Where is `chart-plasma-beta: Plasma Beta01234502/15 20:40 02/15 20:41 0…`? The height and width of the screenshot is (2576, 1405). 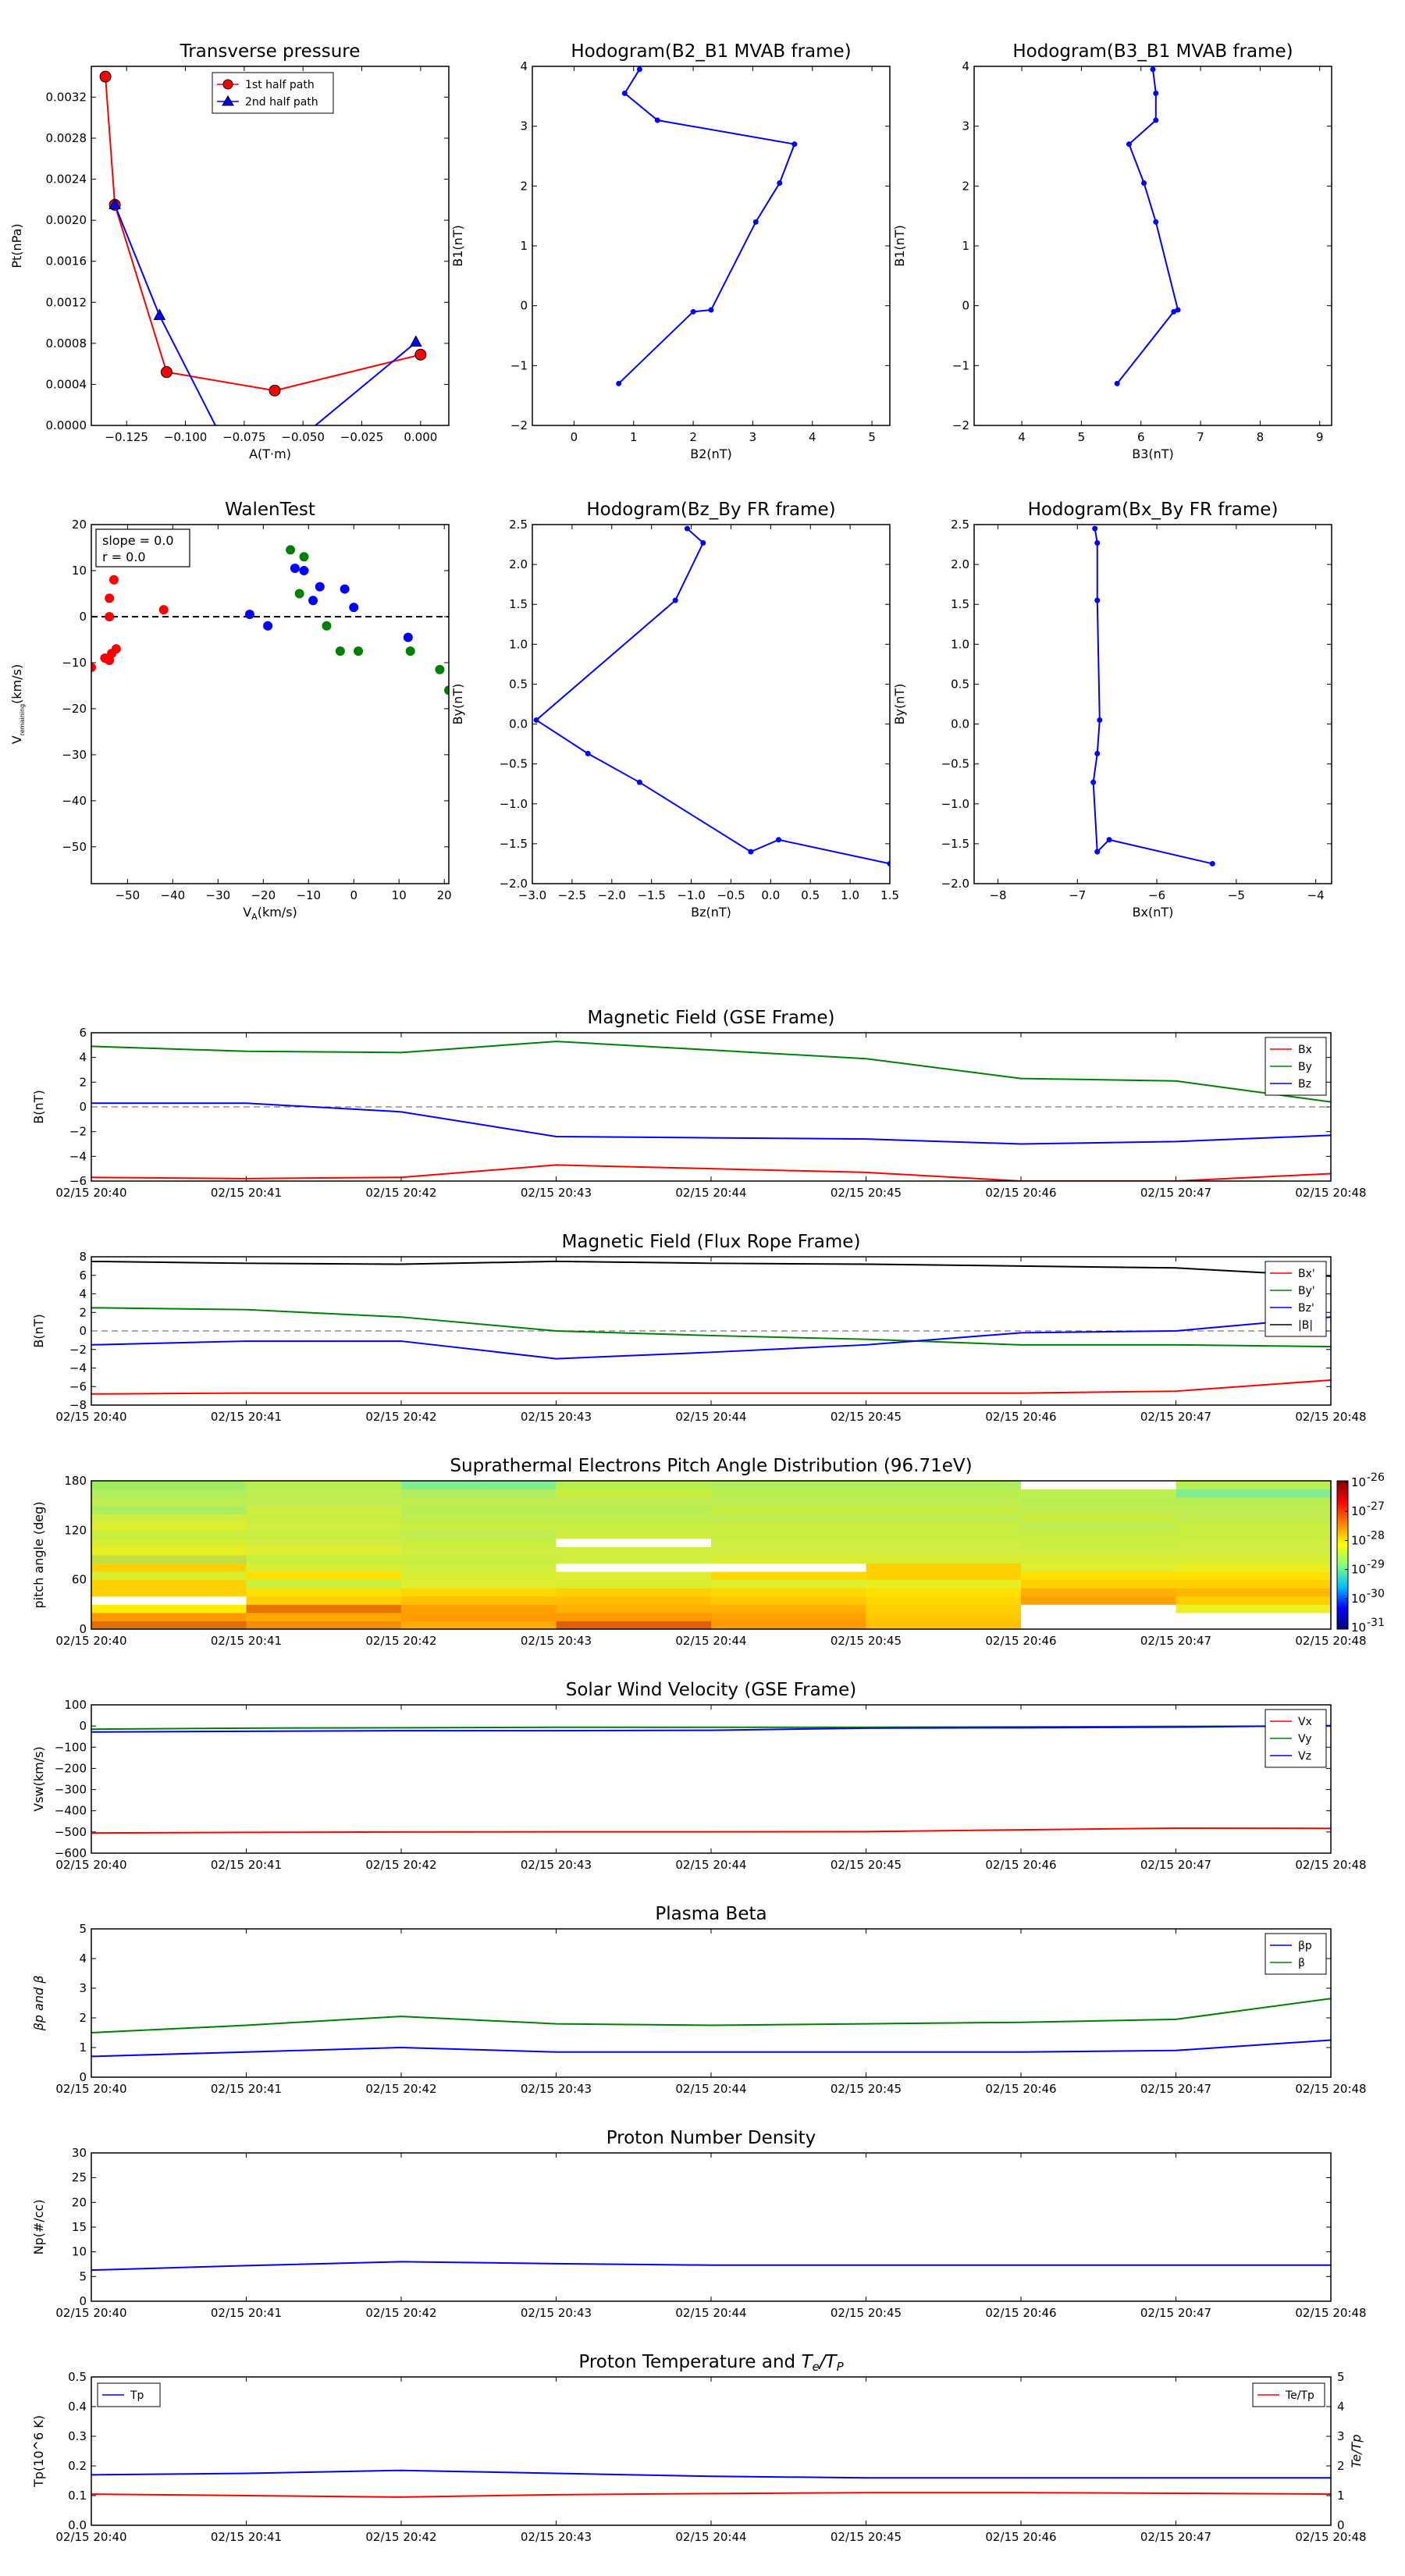
chart-plasma-beta: Plasma Beta01234502/15 20:40 02/15 20:41 0… is located at coordinates (699, 2000).